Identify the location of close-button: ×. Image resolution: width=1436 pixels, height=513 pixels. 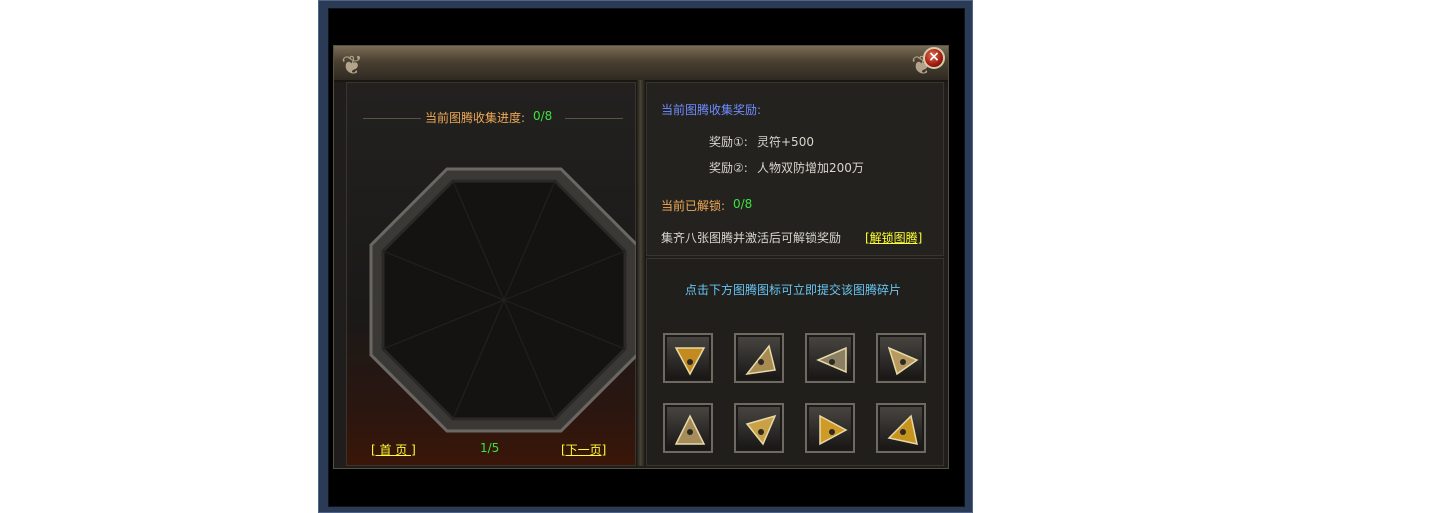
(934, 58).